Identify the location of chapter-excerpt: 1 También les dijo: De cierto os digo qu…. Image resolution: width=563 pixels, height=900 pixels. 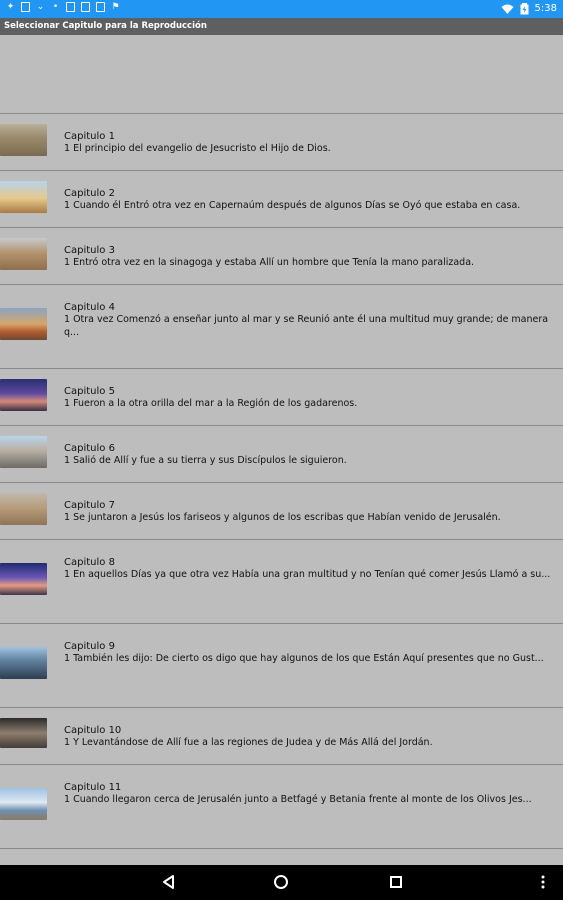
(304, 658).